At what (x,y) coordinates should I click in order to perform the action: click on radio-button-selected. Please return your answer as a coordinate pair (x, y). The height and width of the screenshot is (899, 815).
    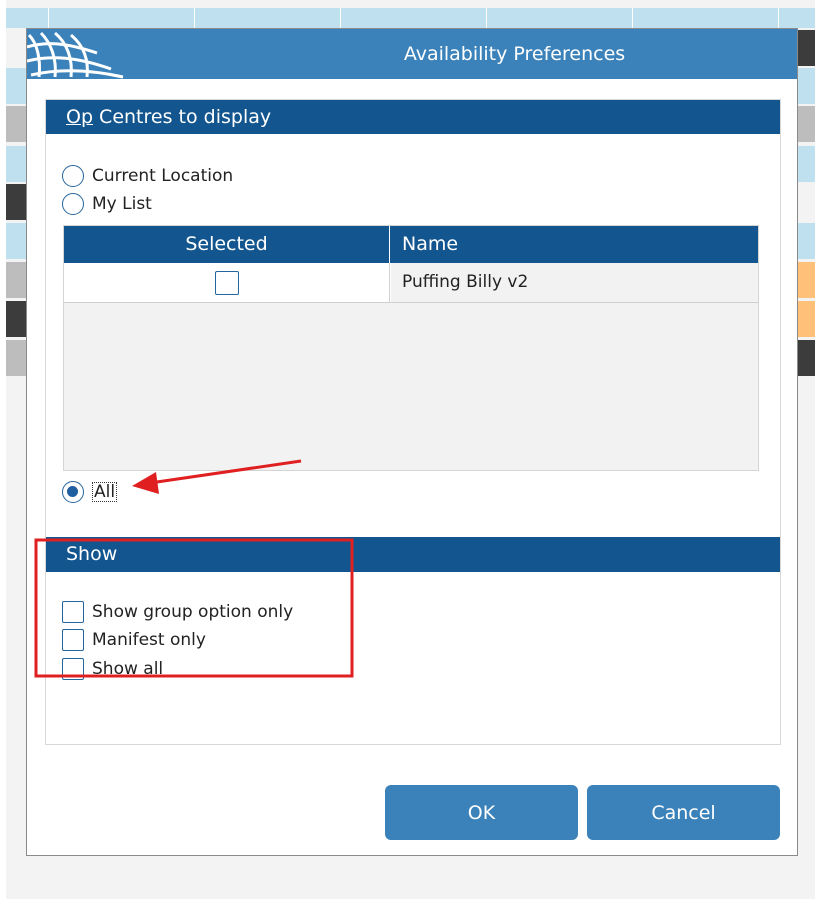
    Looking at the image, I should click on (73, 492).